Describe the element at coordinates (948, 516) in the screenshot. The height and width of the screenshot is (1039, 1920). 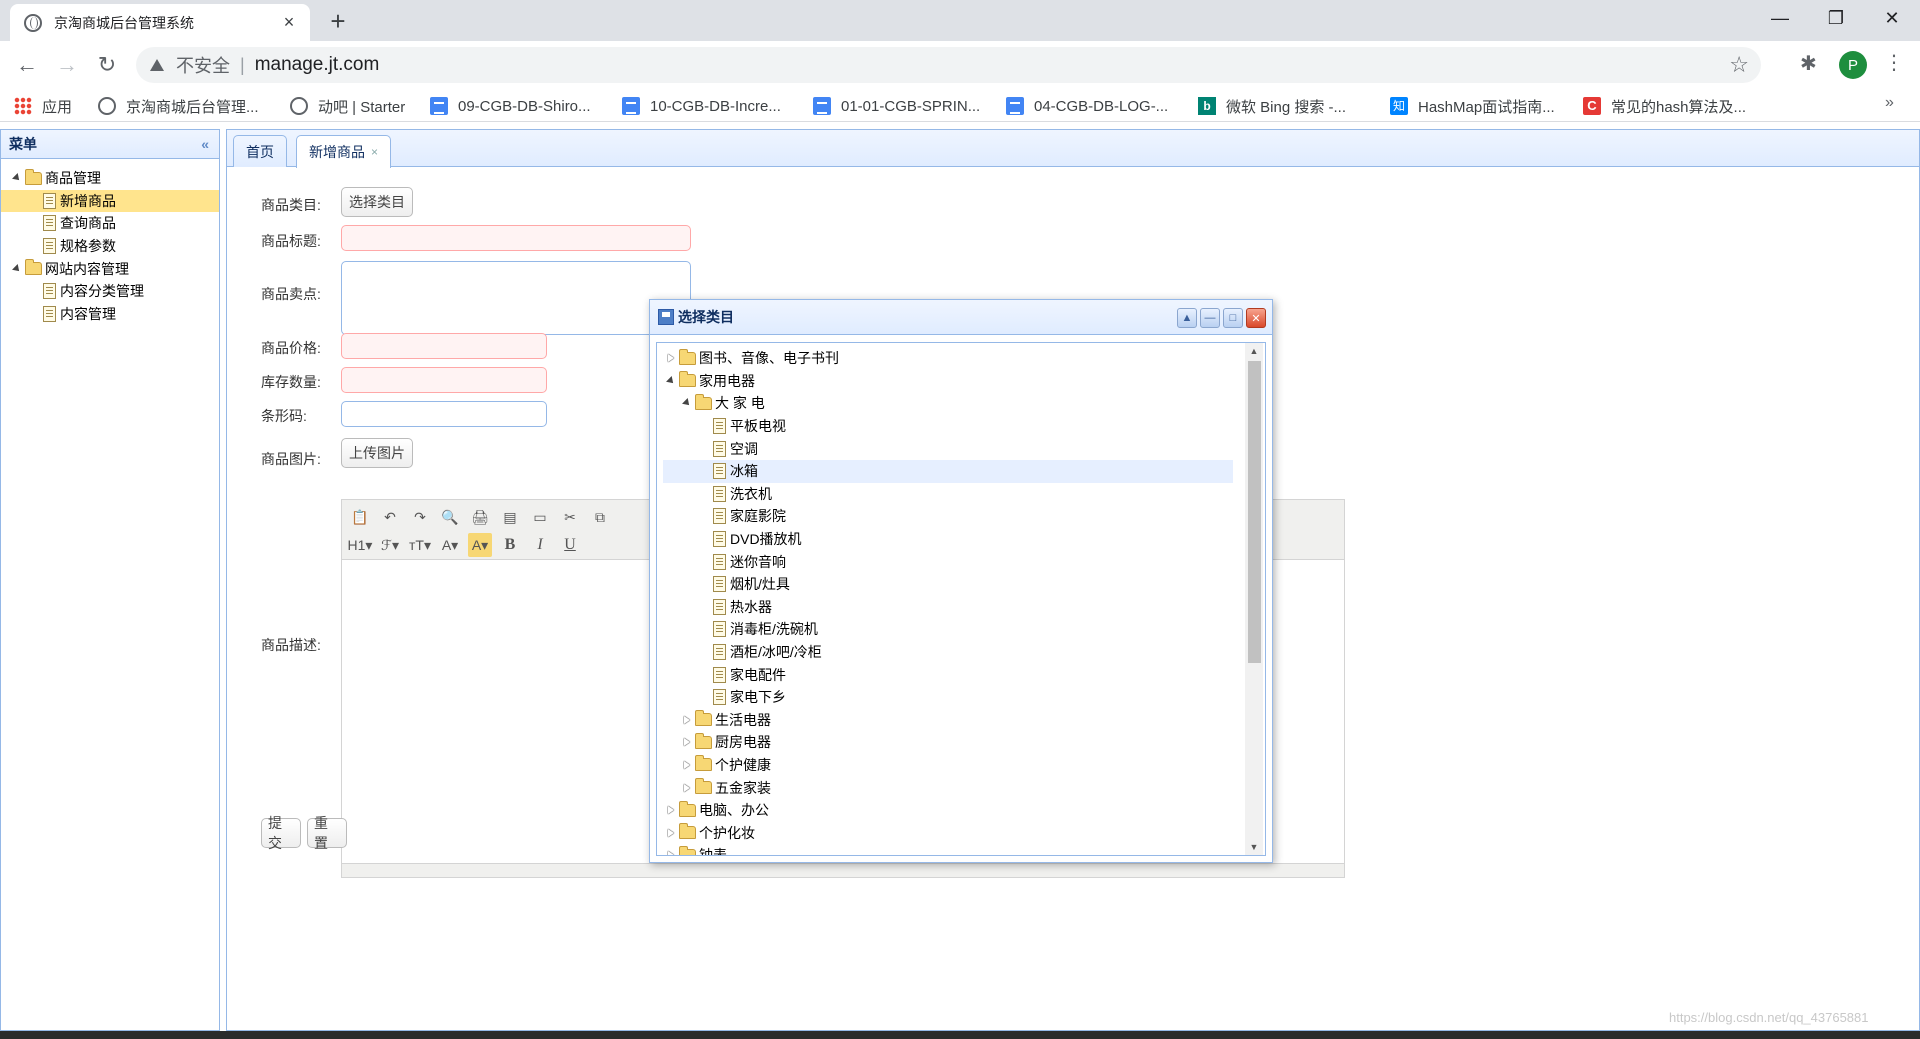
I see `tree-leaf-node: 家庭影院` at that location.